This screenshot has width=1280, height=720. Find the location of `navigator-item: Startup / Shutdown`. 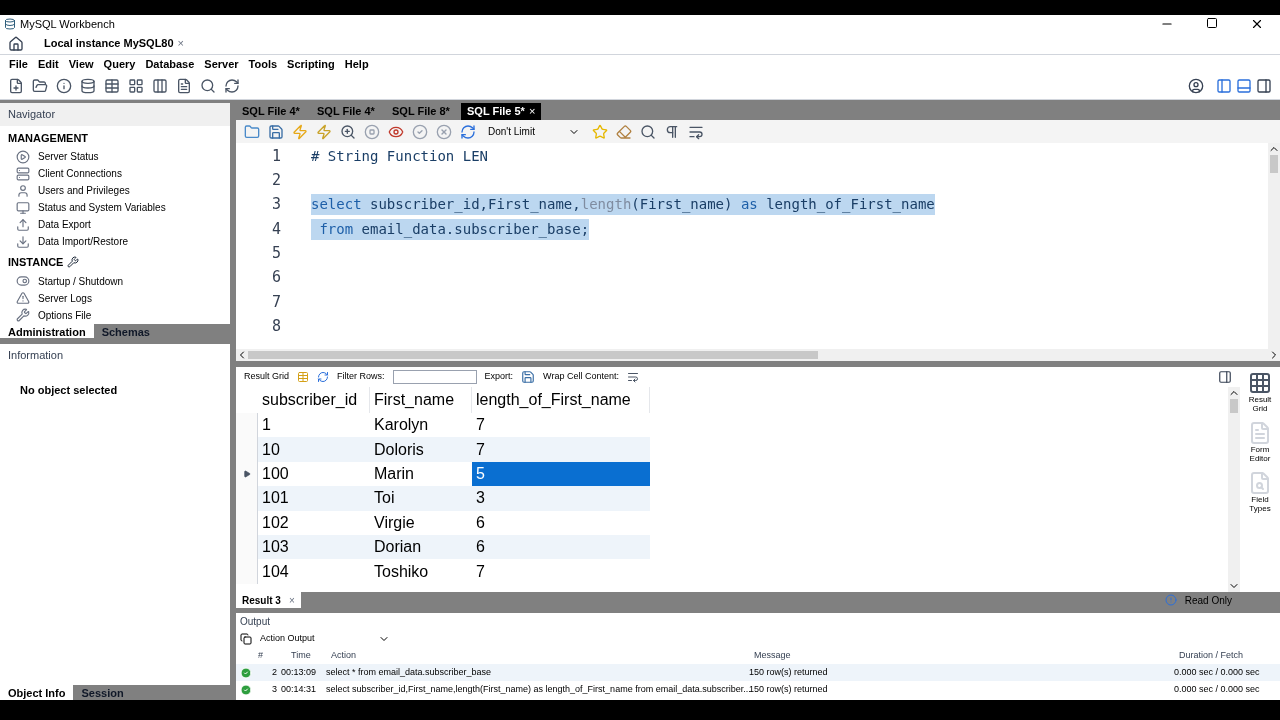

navigator-item: Startup / Shutdown is located at coordinates (115, 281).